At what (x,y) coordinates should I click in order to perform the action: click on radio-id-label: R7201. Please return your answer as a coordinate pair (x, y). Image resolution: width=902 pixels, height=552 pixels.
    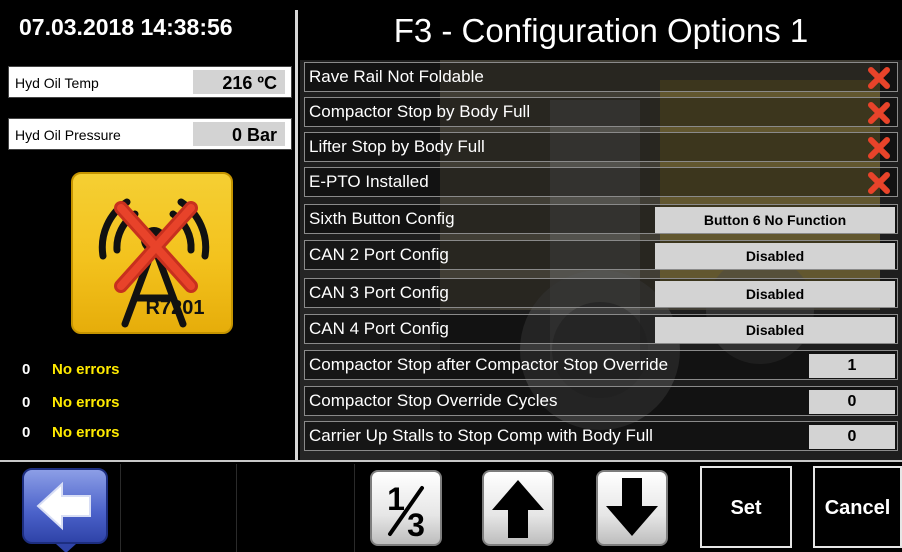
    Looking at the image, I should click on (175, 308).